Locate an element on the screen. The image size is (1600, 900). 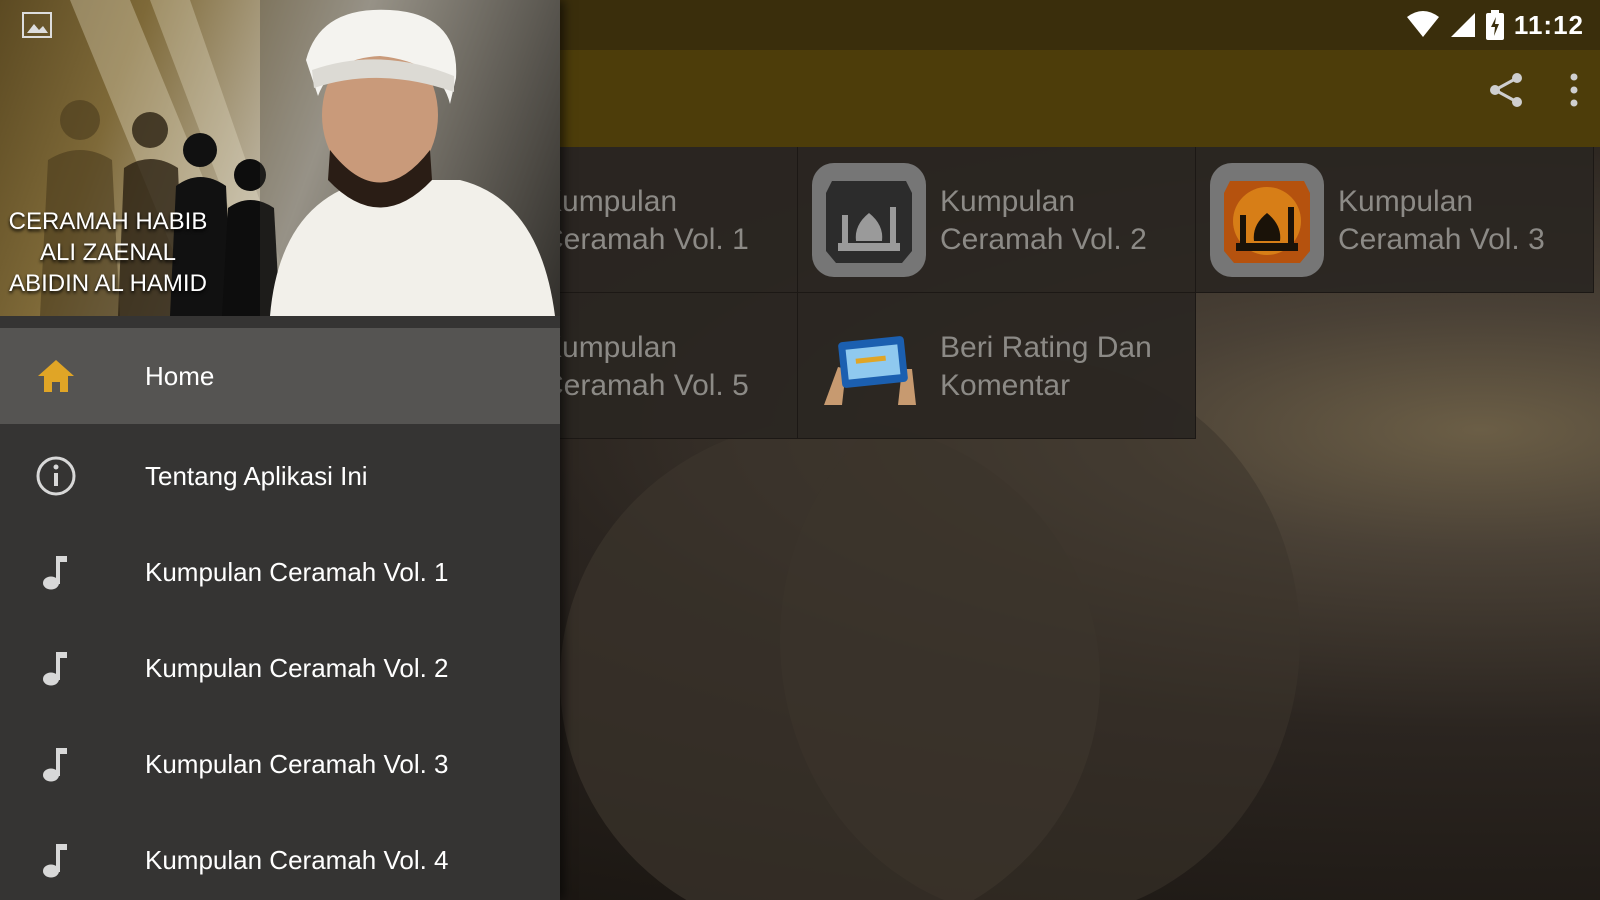
drawer-item-vol-1: Kumpulan Ceramah Vol. 1 is located at coordinates (280, 572).